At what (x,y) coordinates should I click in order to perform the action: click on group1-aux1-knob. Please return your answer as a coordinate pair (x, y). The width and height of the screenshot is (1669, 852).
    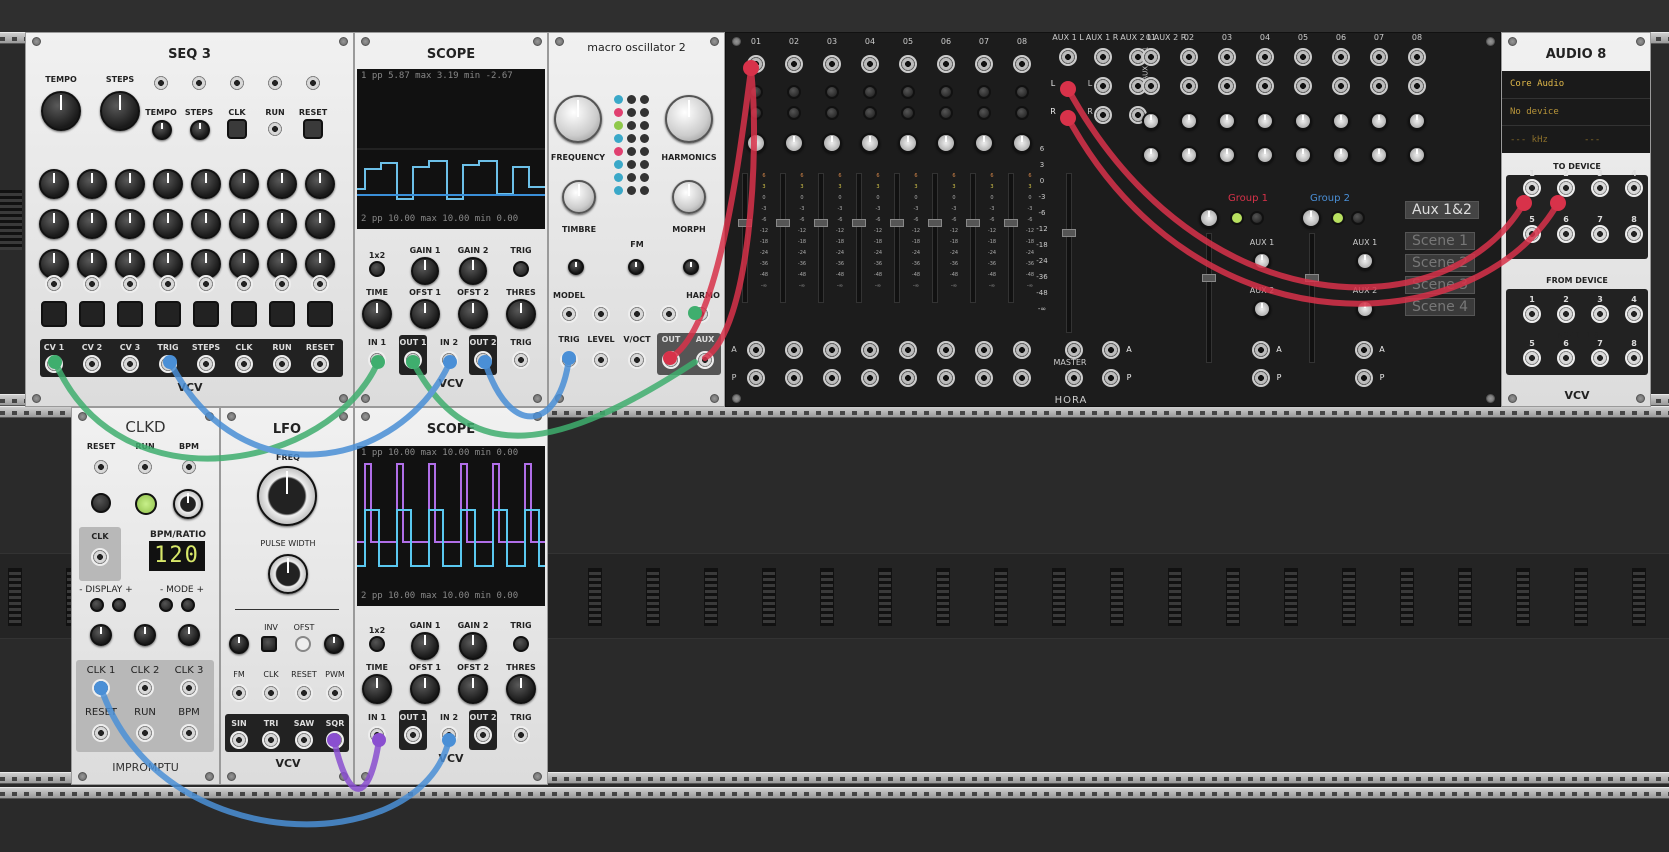
    Looking at the image, I should click on (1262, 261).